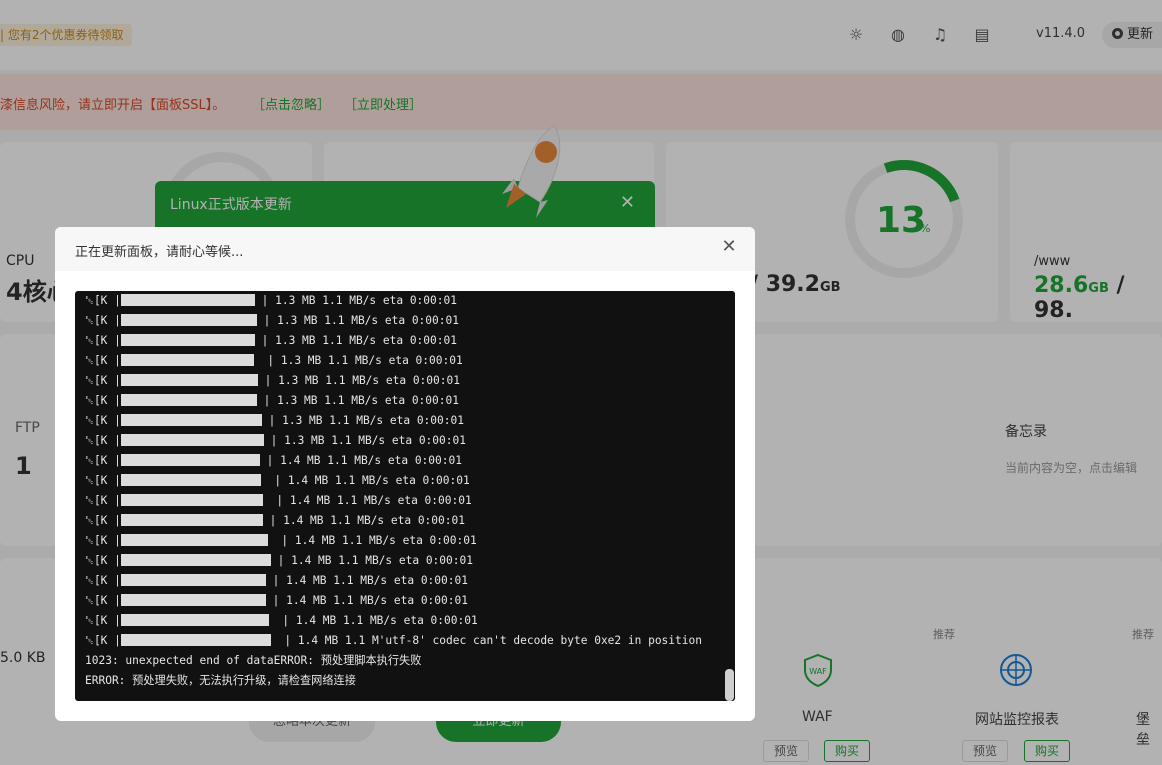  Describe the element at coordinates (729, 247) in the screenshot. I see `close-icon: ✕` at that location.